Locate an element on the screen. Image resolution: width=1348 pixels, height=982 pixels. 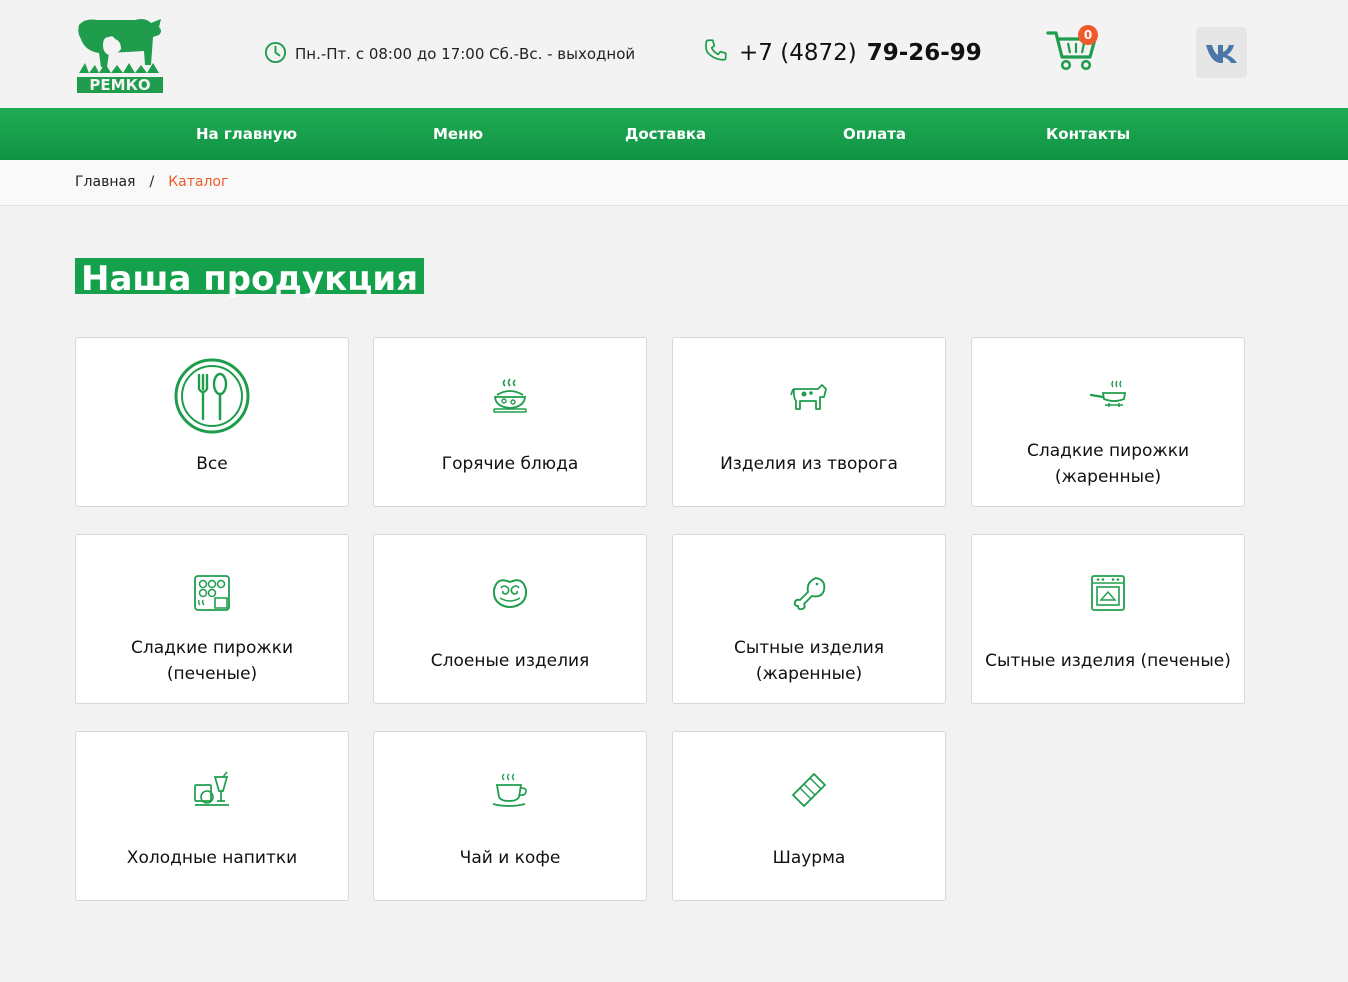
clock-icon is located at coordinates (275, 54).